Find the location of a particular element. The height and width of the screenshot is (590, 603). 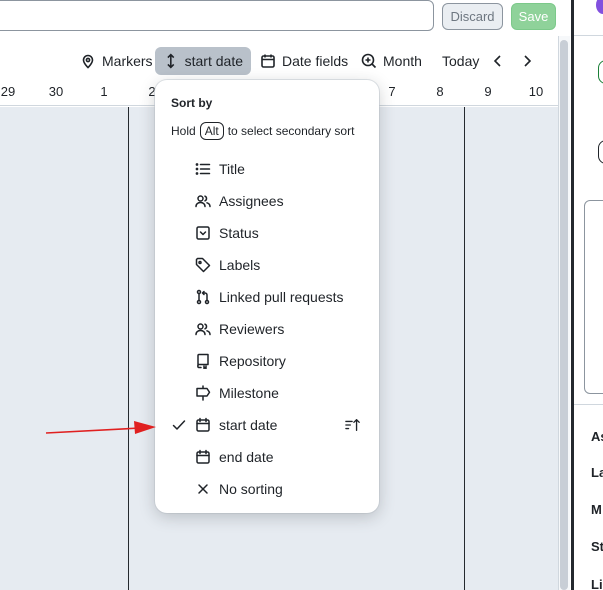

date-label: 10 is located at coordinates (536, 91).